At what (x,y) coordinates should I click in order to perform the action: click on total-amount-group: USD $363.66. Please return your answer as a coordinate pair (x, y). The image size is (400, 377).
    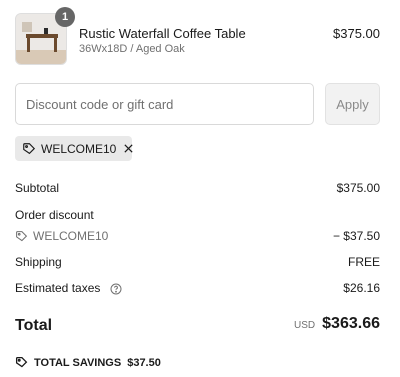
    Looking at the image, I should click on (337, 324).